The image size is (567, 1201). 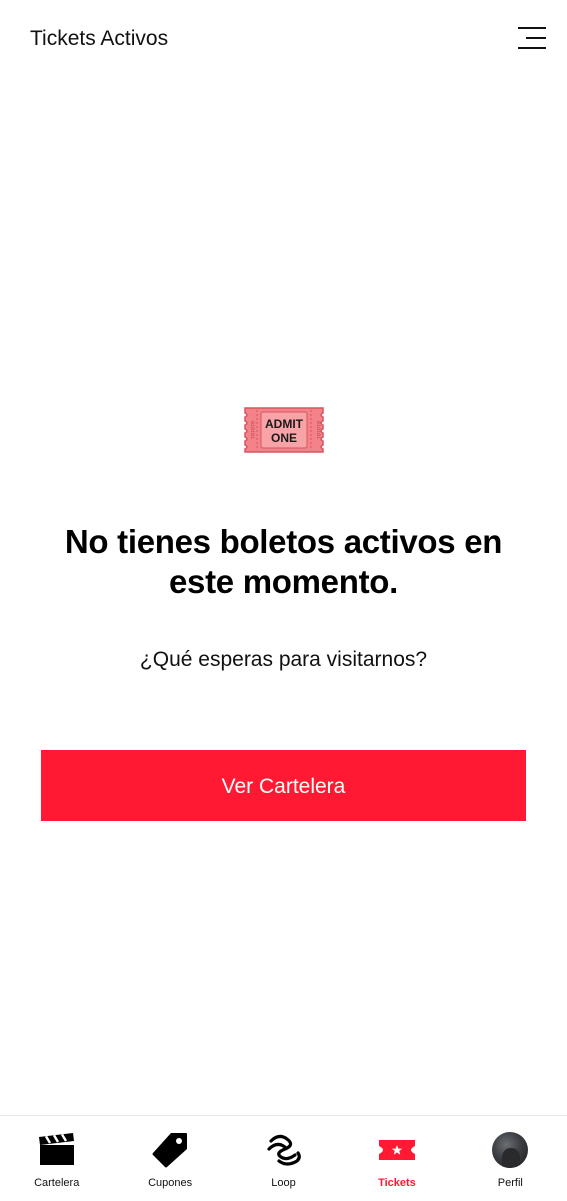 I want to click on nav-label: Tickets, so click(x=397, y=1183).